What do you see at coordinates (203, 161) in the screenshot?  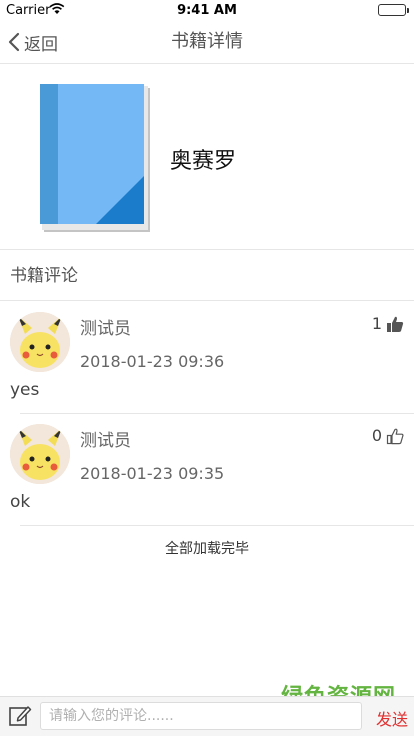 I see `book-title: 奥赛罗` at bounding box center [203, 161].